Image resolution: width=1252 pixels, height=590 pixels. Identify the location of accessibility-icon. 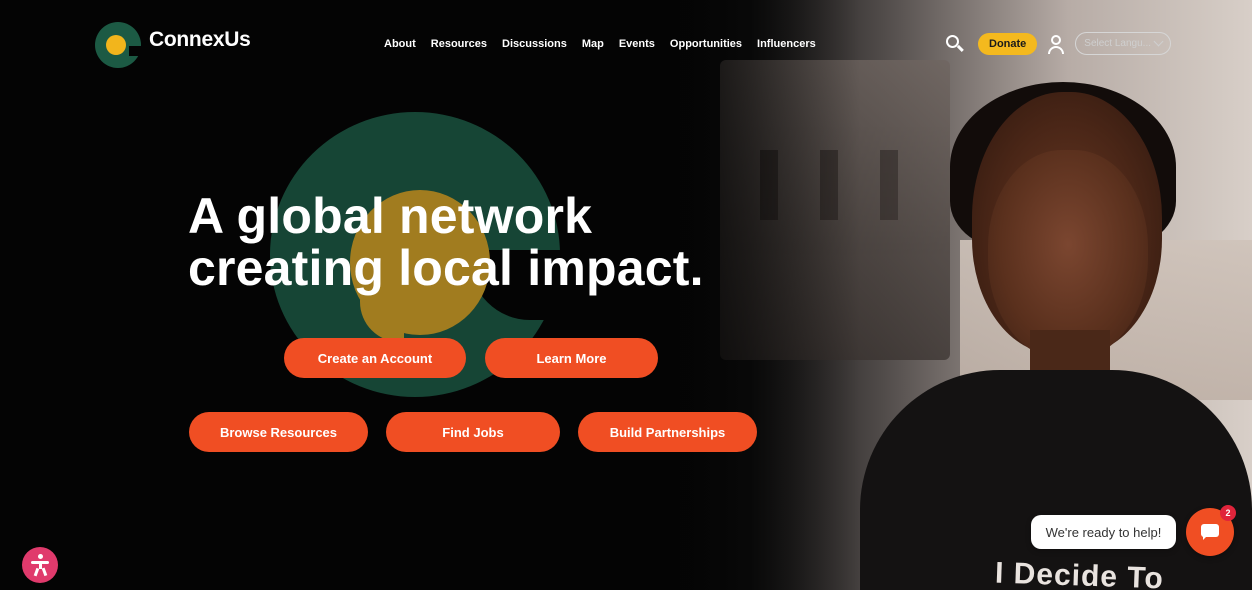
(40, 565).